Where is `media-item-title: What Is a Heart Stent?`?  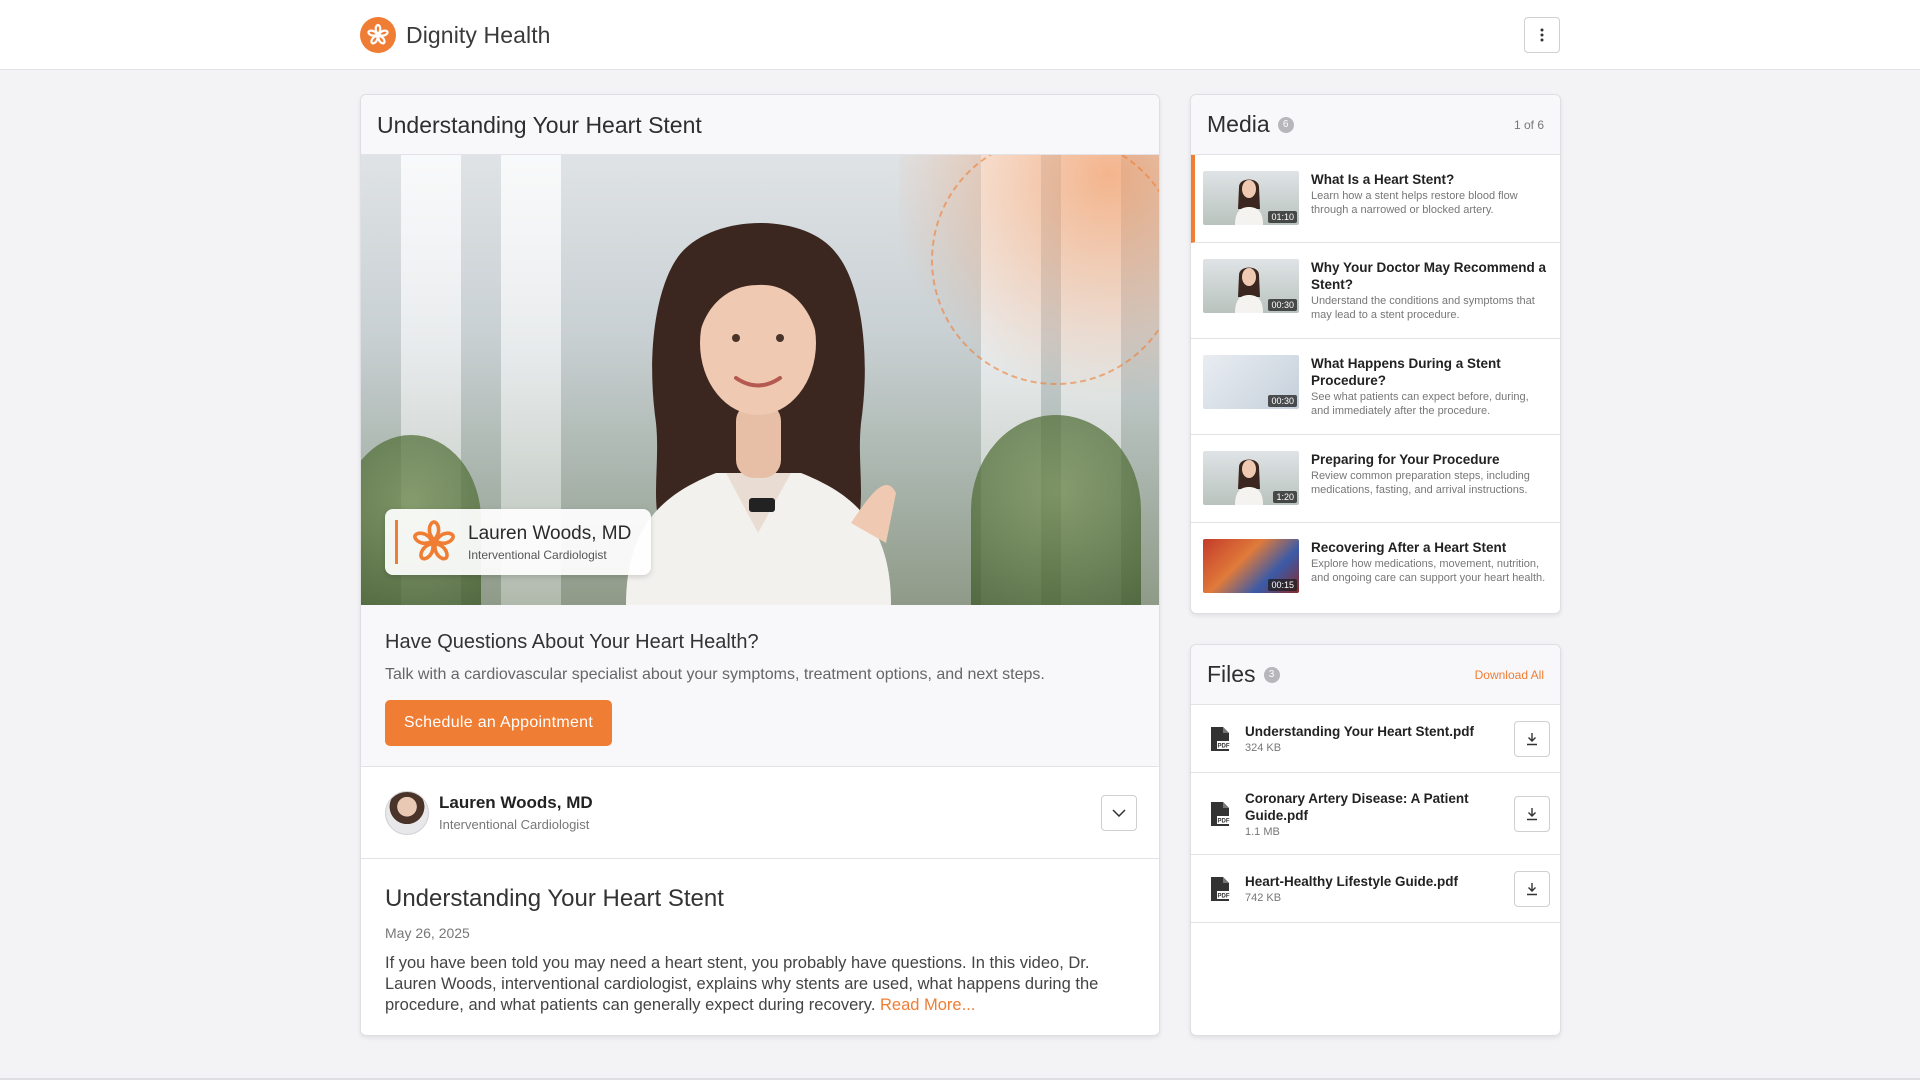 media-item-title: What Is a Heart Stent? is located at coordinates (1383, 179).